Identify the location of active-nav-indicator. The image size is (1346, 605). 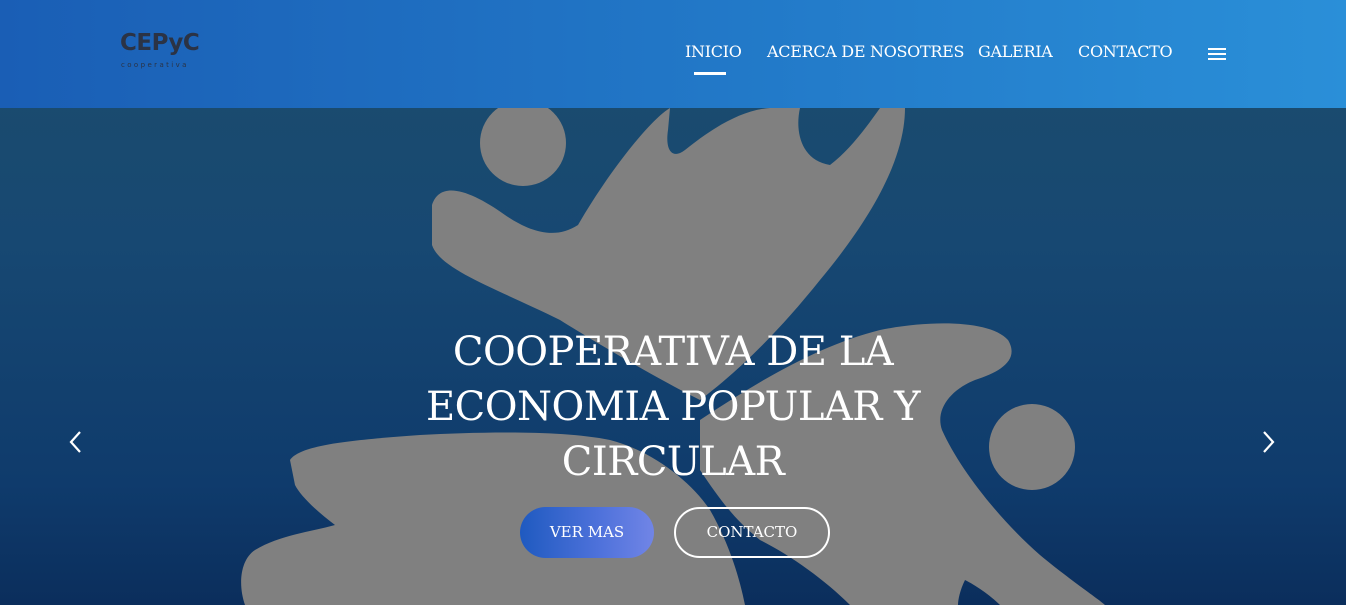
(710, 73).